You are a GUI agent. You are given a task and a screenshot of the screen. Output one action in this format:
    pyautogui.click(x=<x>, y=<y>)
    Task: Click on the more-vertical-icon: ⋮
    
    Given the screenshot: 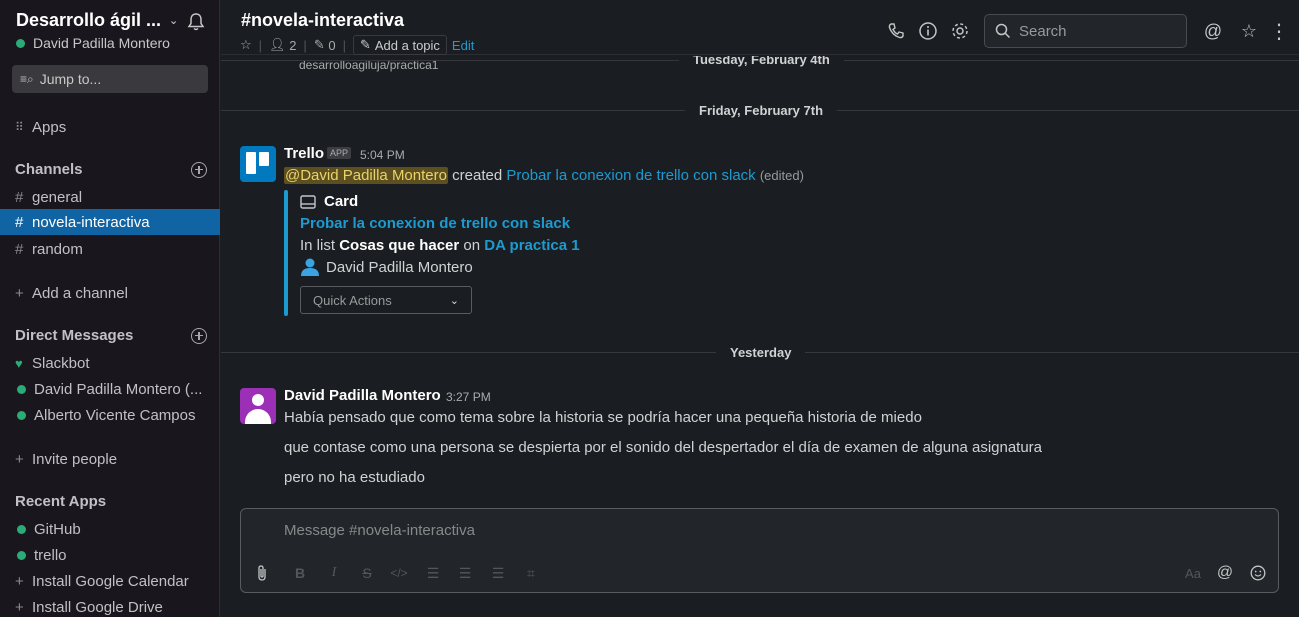 What is the action you would take?
    pyautogui.click(x=1279, y=31)
    